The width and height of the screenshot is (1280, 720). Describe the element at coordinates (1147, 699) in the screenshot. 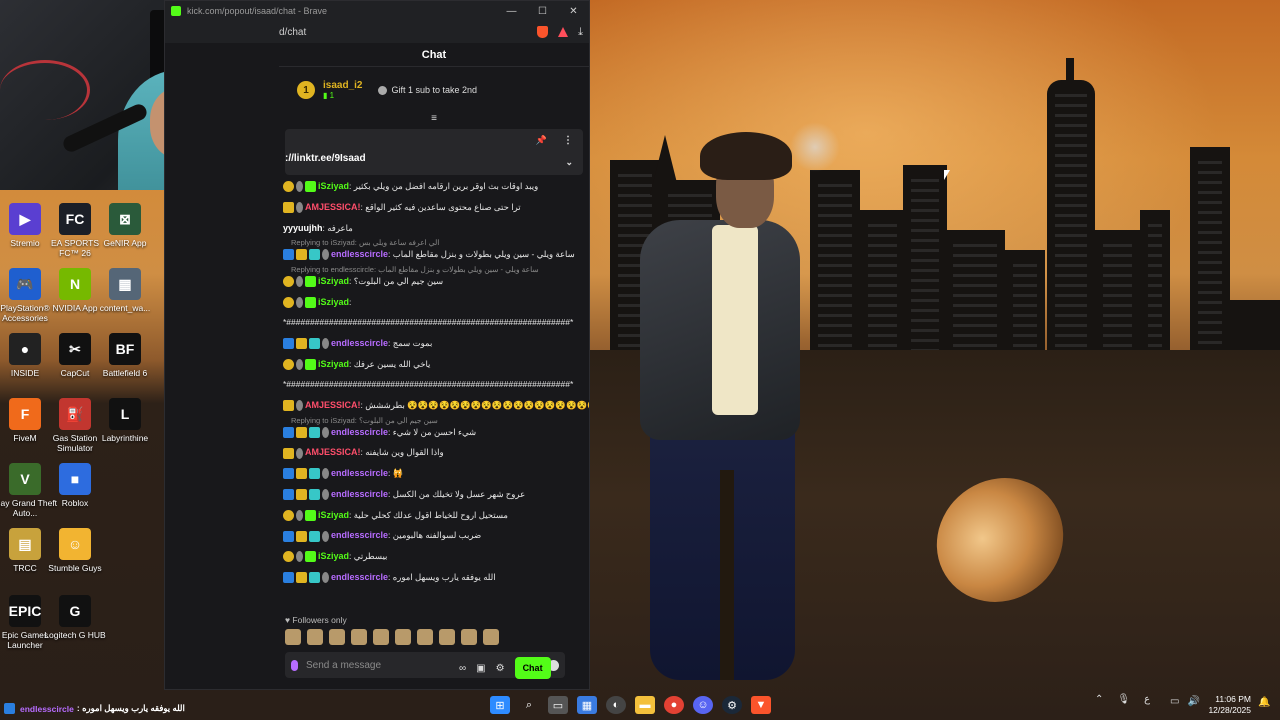

I see `language-indicator: ع` at that location.